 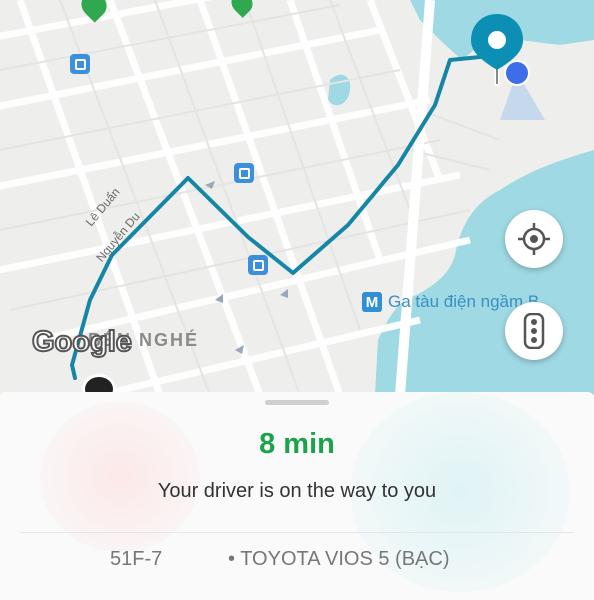 What do you see at coordinates (297, 532) in the screenshot?
I see `divider` at bounding box center [297, 532].